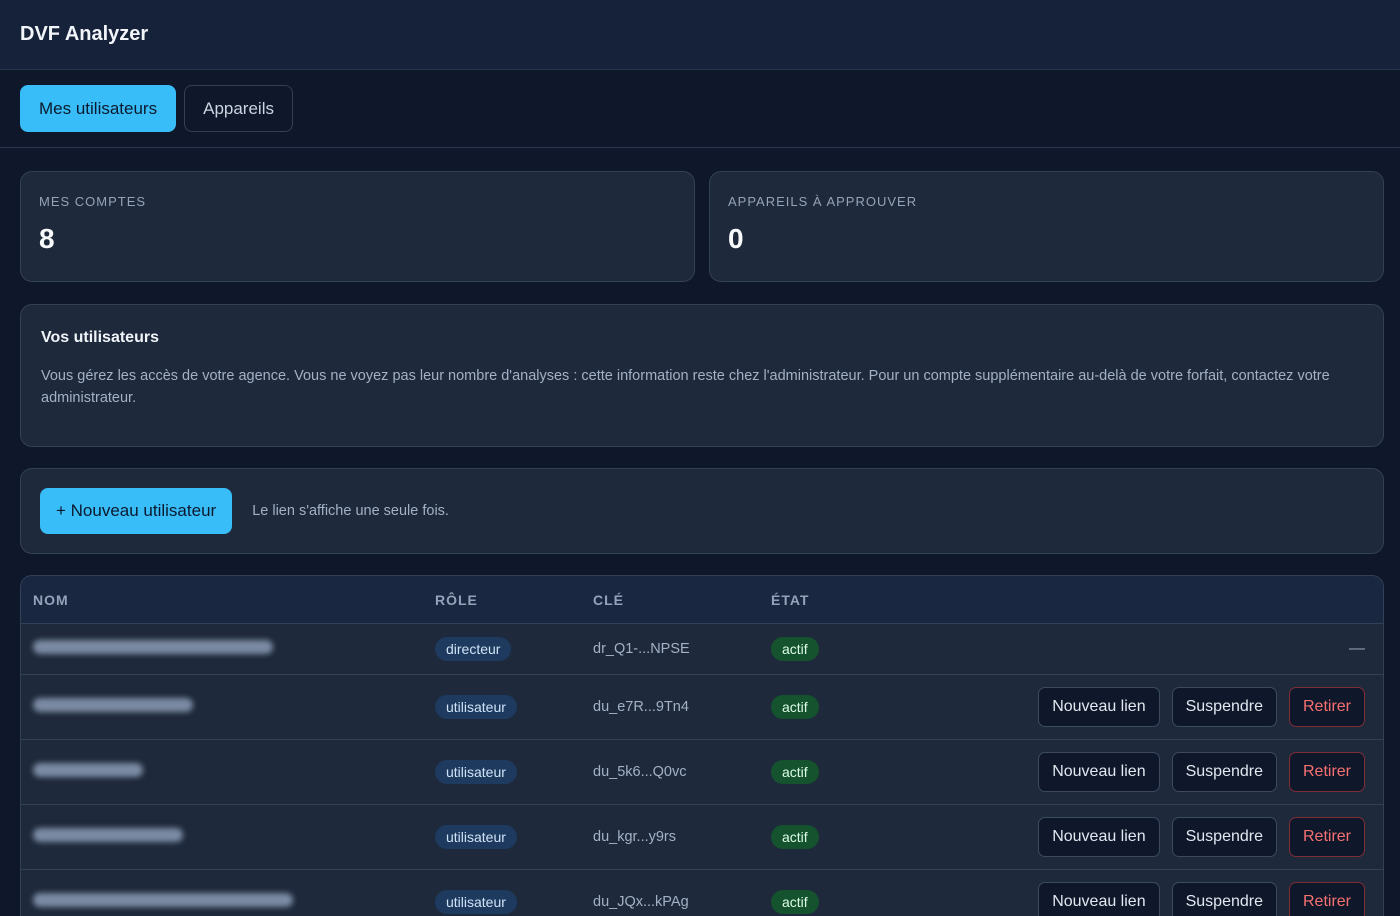 This screenshot has width=1400, height=916. Describe the element at coordinates (350, 511) in the screenshot. I see `hint-text: Le lien s'affiche une seule fois.` at that location.